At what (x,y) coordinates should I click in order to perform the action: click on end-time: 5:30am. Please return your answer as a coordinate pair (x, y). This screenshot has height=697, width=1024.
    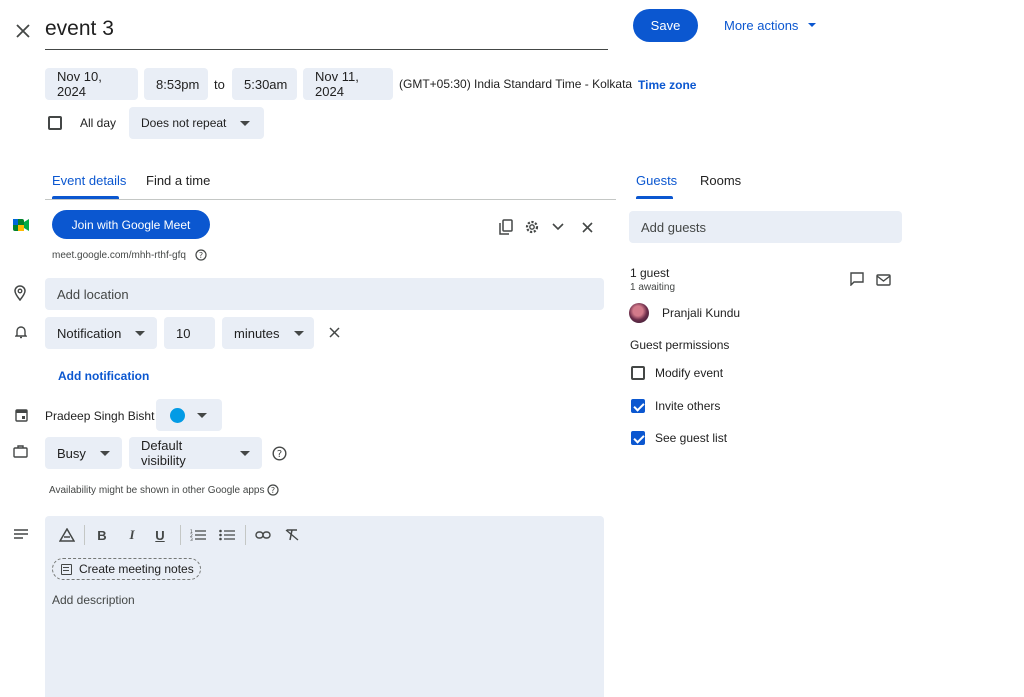
    Looking at the image, I should click on (266, 84).